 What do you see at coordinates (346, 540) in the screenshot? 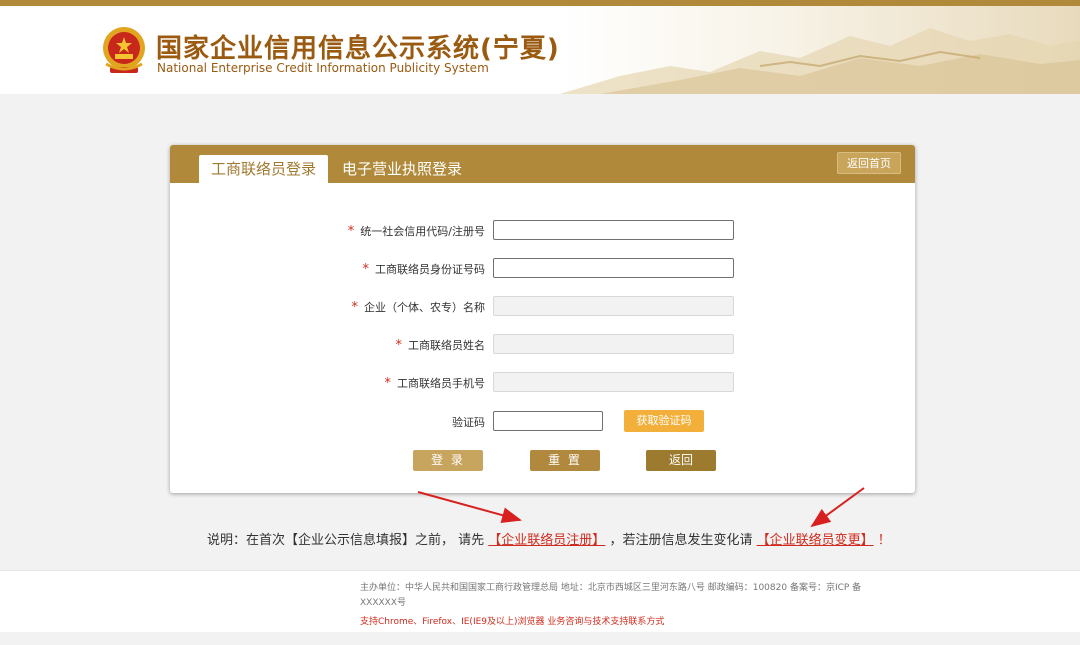
I see `note-prefix: 说明：在首次【企业公示信息填报】之前， 请先` at bounding box center [346, 540].